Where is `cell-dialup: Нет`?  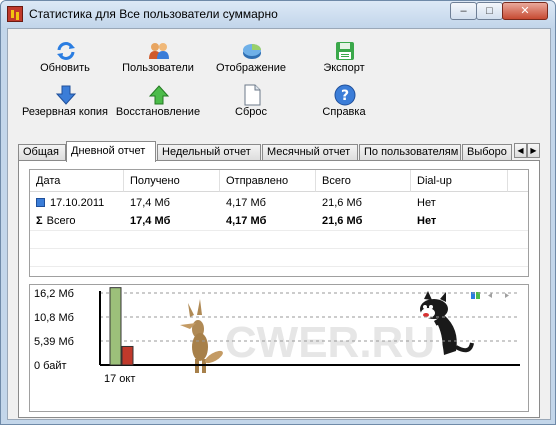 cell-dialup: Нет is located at coordinates (426, 203).